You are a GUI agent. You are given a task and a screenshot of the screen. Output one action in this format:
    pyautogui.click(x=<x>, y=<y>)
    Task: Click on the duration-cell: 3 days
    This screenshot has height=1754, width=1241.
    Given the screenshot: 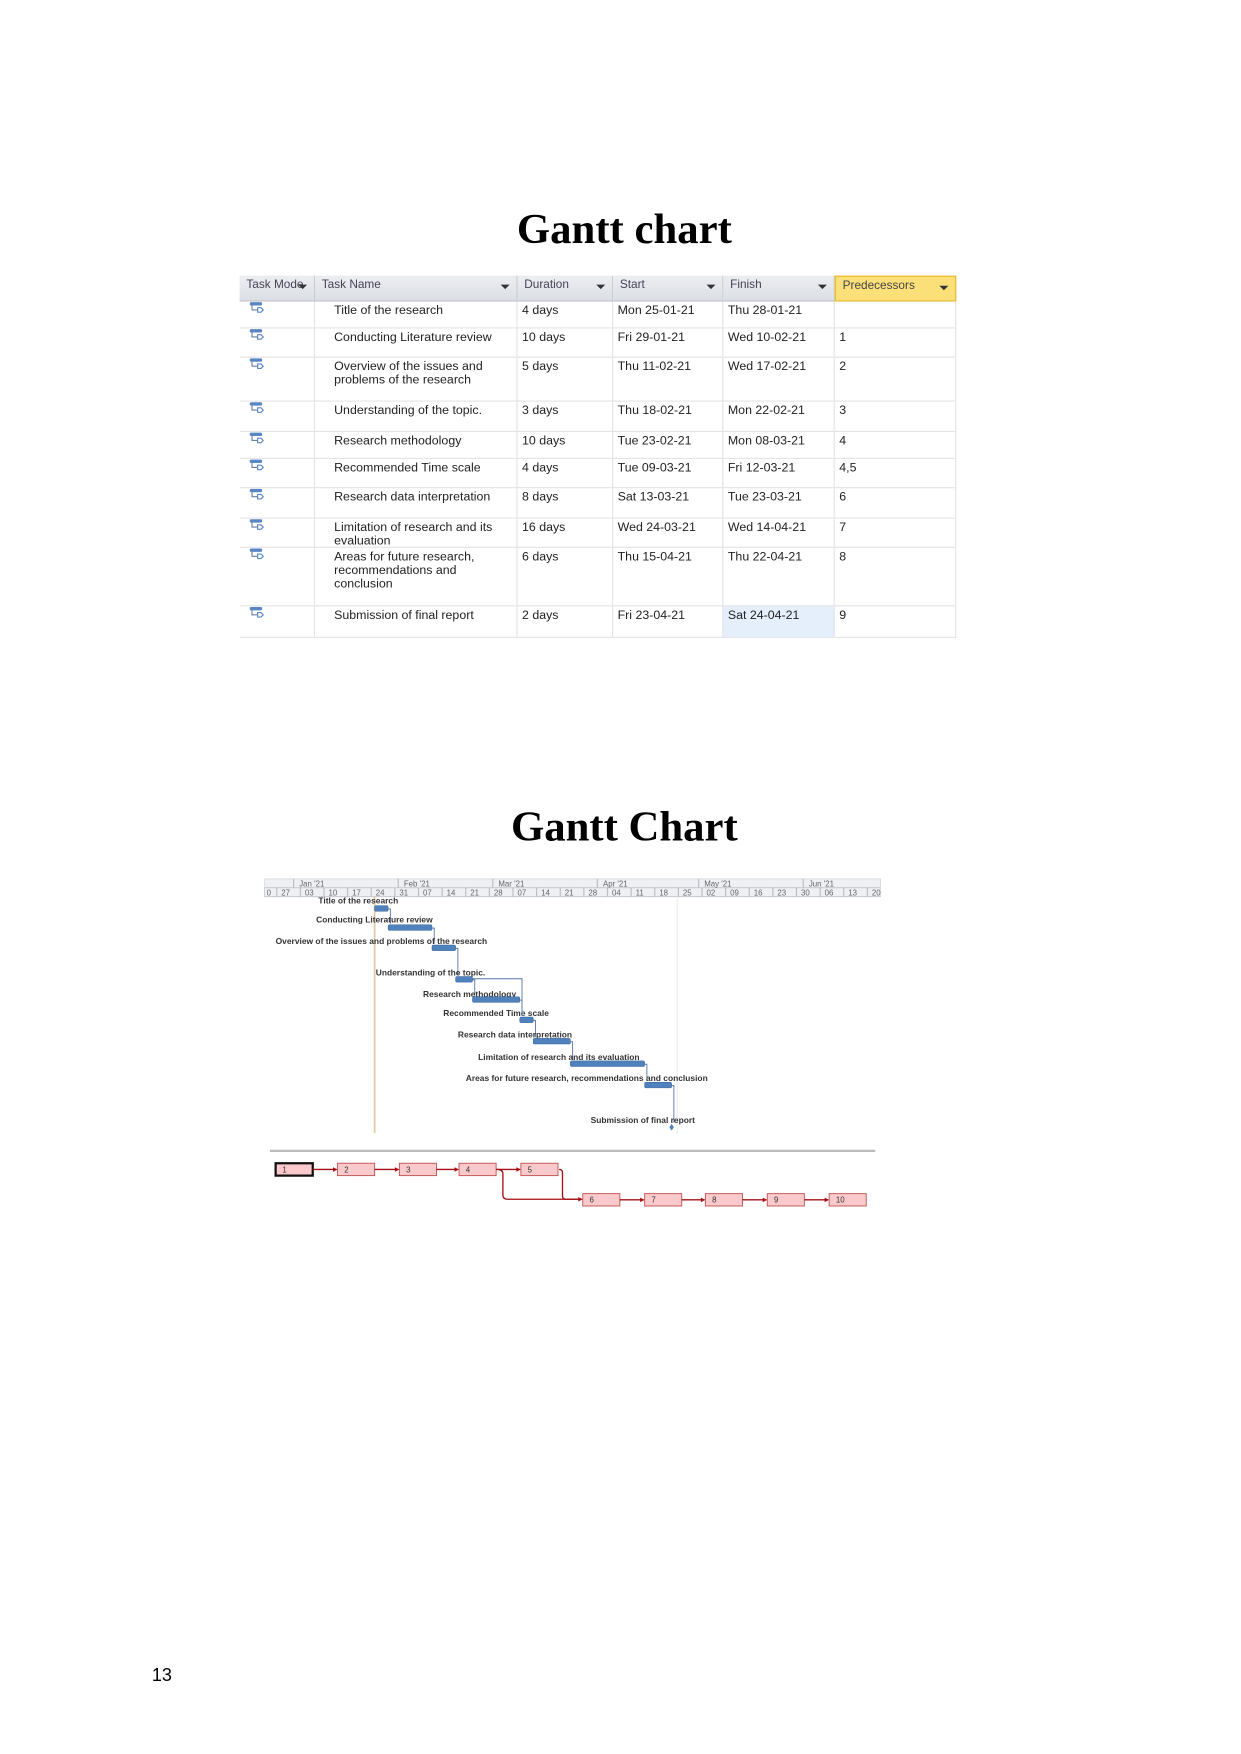 What is the action you would take?
    pyautogui.click(x=566, y=416)
    